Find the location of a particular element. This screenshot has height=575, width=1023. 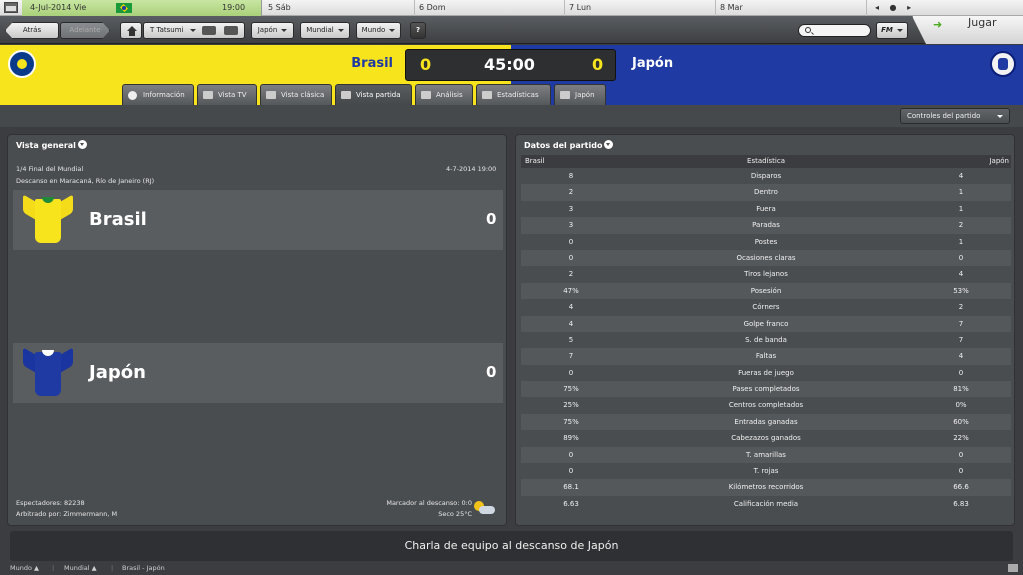

day-cell-3: 7 Lun is located at coordinates (580, 7).